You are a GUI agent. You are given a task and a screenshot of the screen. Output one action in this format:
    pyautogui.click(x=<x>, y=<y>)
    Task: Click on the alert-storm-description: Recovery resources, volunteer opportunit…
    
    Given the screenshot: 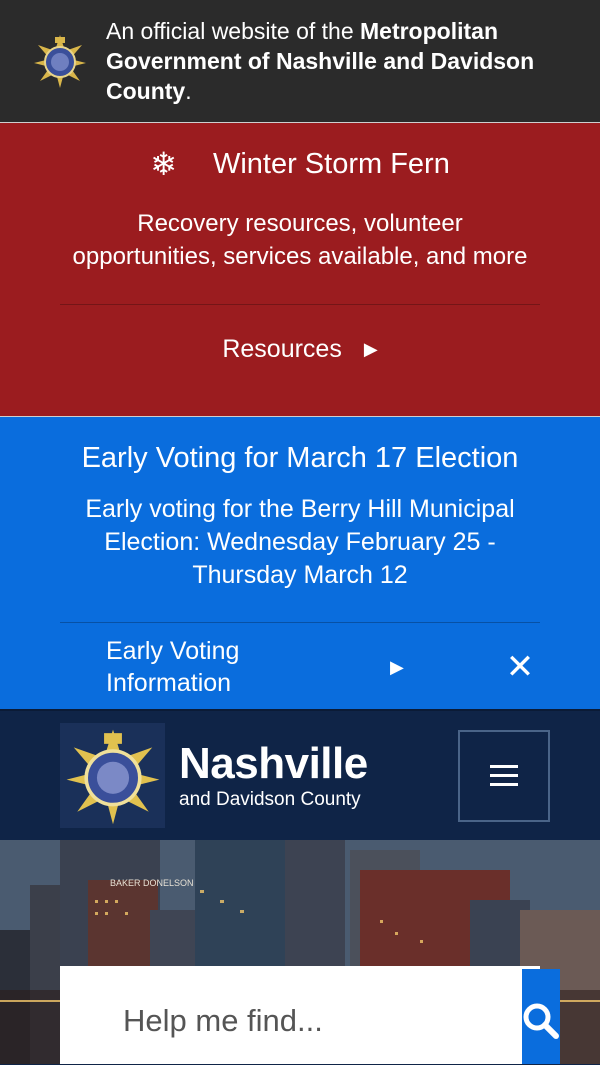 What is the action you would take?
    pyautogui.click(x=300, y=240)
    